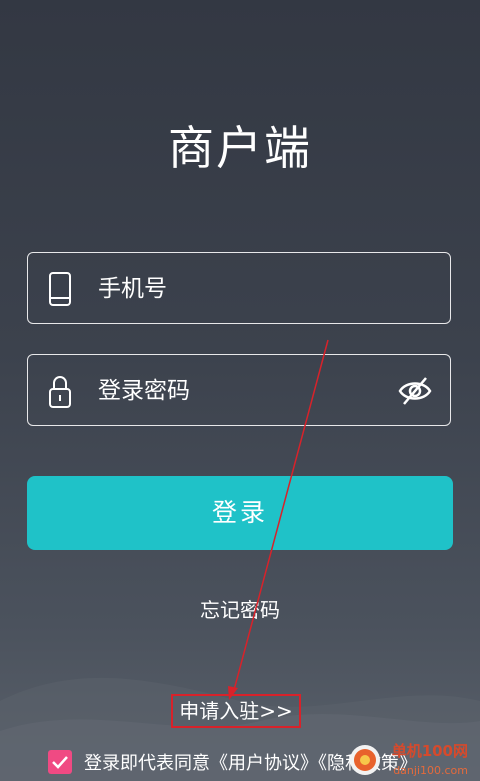 Image resolution: width=480 pixels, height=781 pixels. Describe the element at coordinates (264, 763) in the screenshot. I see `user-agreement-link: 《用户协议》` at that location.